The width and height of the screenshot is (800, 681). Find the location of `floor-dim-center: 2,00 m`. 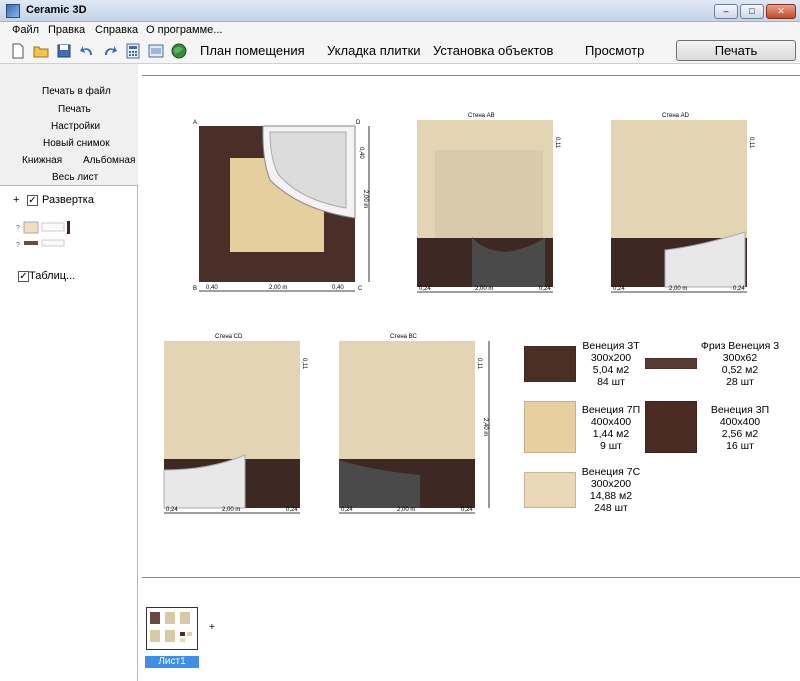

floor-dim-center: 2,00 m is located at coordinates (278, 288).